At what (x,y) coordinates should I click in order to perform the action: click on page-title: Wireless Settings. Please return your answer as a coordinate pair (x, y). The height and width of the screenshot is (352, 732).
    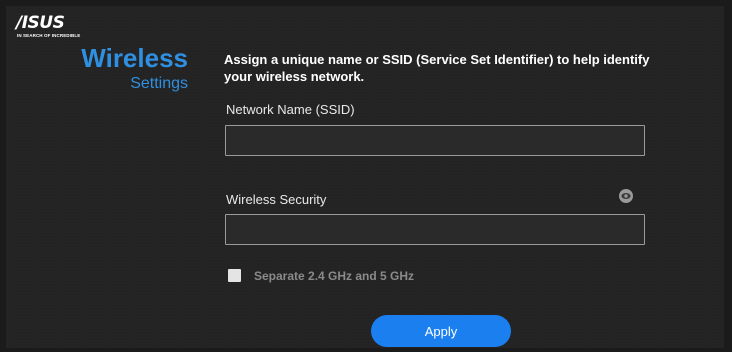
    Looking at the image, I should click on (134, 69).